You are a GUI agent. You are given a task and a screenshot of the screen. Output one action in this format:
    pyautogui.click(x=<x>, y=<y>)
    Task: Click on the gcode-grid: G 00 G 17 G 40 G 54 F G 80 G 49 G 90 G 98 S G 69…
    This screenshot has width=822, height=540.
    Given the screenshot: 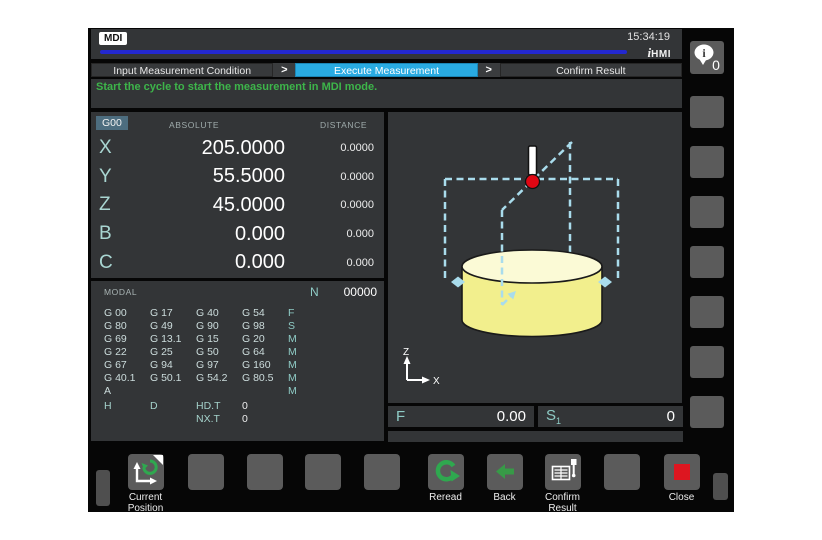 What is the action you would take?
    pyautogui.click(x=240, y=352)
    